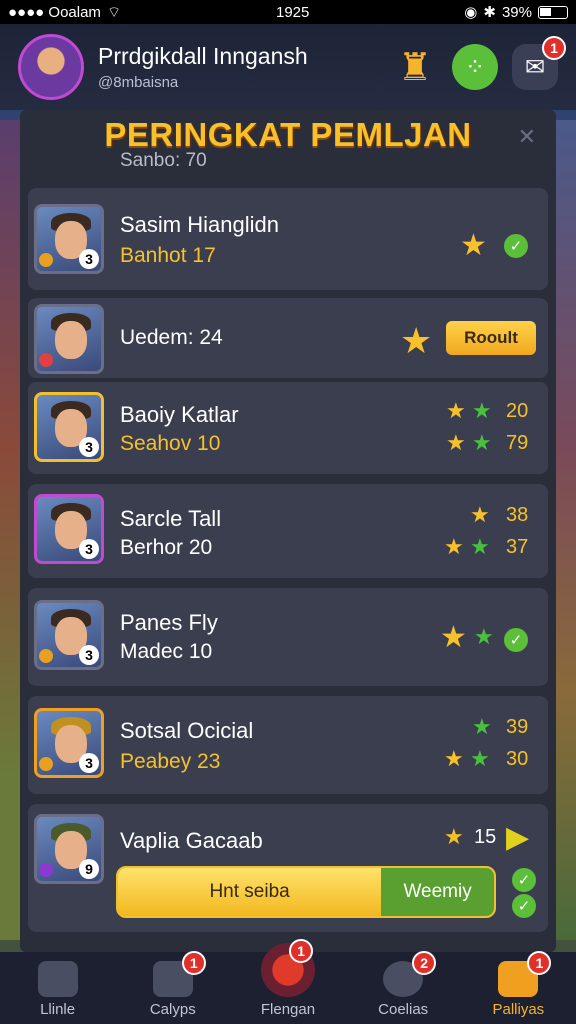  Describe the element at coordinates (485, 837) in the screenshot. I see `stat-value: 15` at that location.